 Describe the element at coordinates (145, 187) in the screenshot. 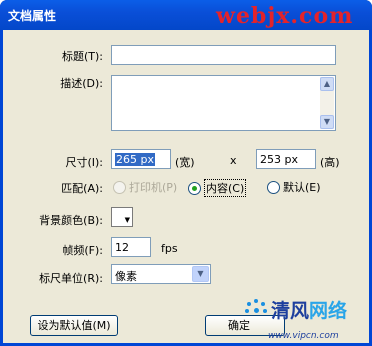

I see `match-printer-radio: 打印机(P)` at that location.